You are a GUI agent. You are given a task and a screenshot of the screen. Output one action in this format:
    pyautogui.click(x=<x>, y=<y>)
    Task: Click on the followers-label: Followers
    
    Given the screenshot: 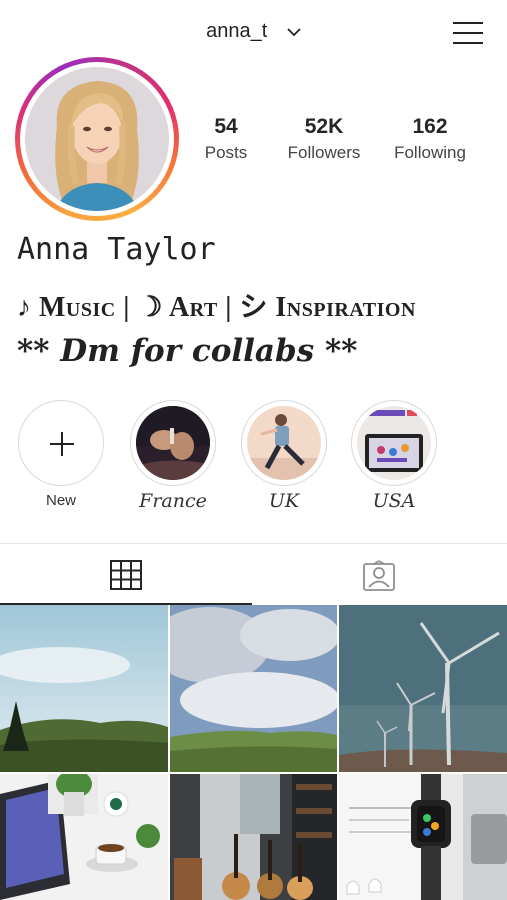 What is the action you would take?
    pyautogui.click(x=324, y=152)
    